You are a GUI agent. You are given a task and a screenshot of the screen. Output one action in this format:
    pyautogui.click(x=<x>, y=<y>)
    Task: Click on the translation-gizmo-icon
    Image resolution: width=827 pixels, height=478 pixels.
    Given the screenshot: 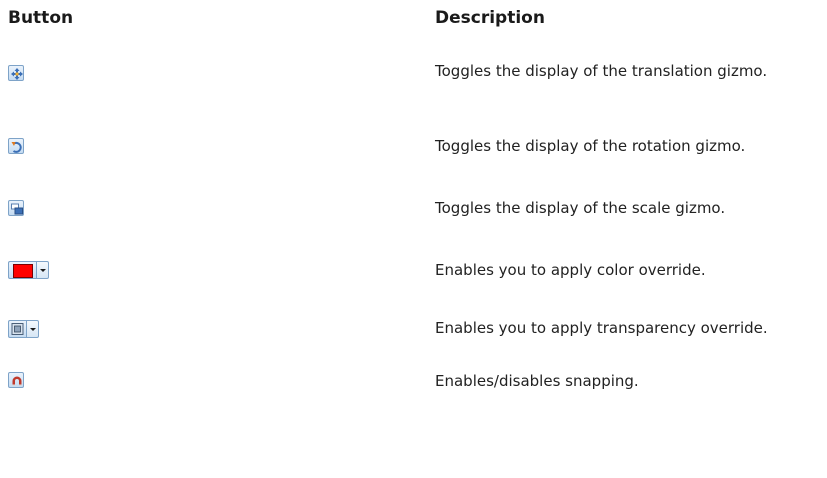 What is the action you would take?
    pyautogui.click(x=16, y=73)
    